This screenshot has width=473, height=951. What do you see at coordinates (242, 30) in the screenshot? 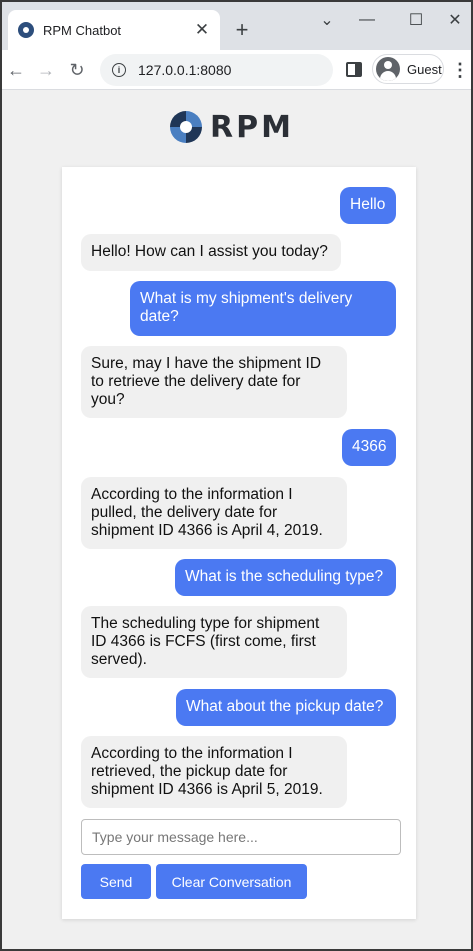
I see `new-tab-button: +` at bounding box center [242, 30].